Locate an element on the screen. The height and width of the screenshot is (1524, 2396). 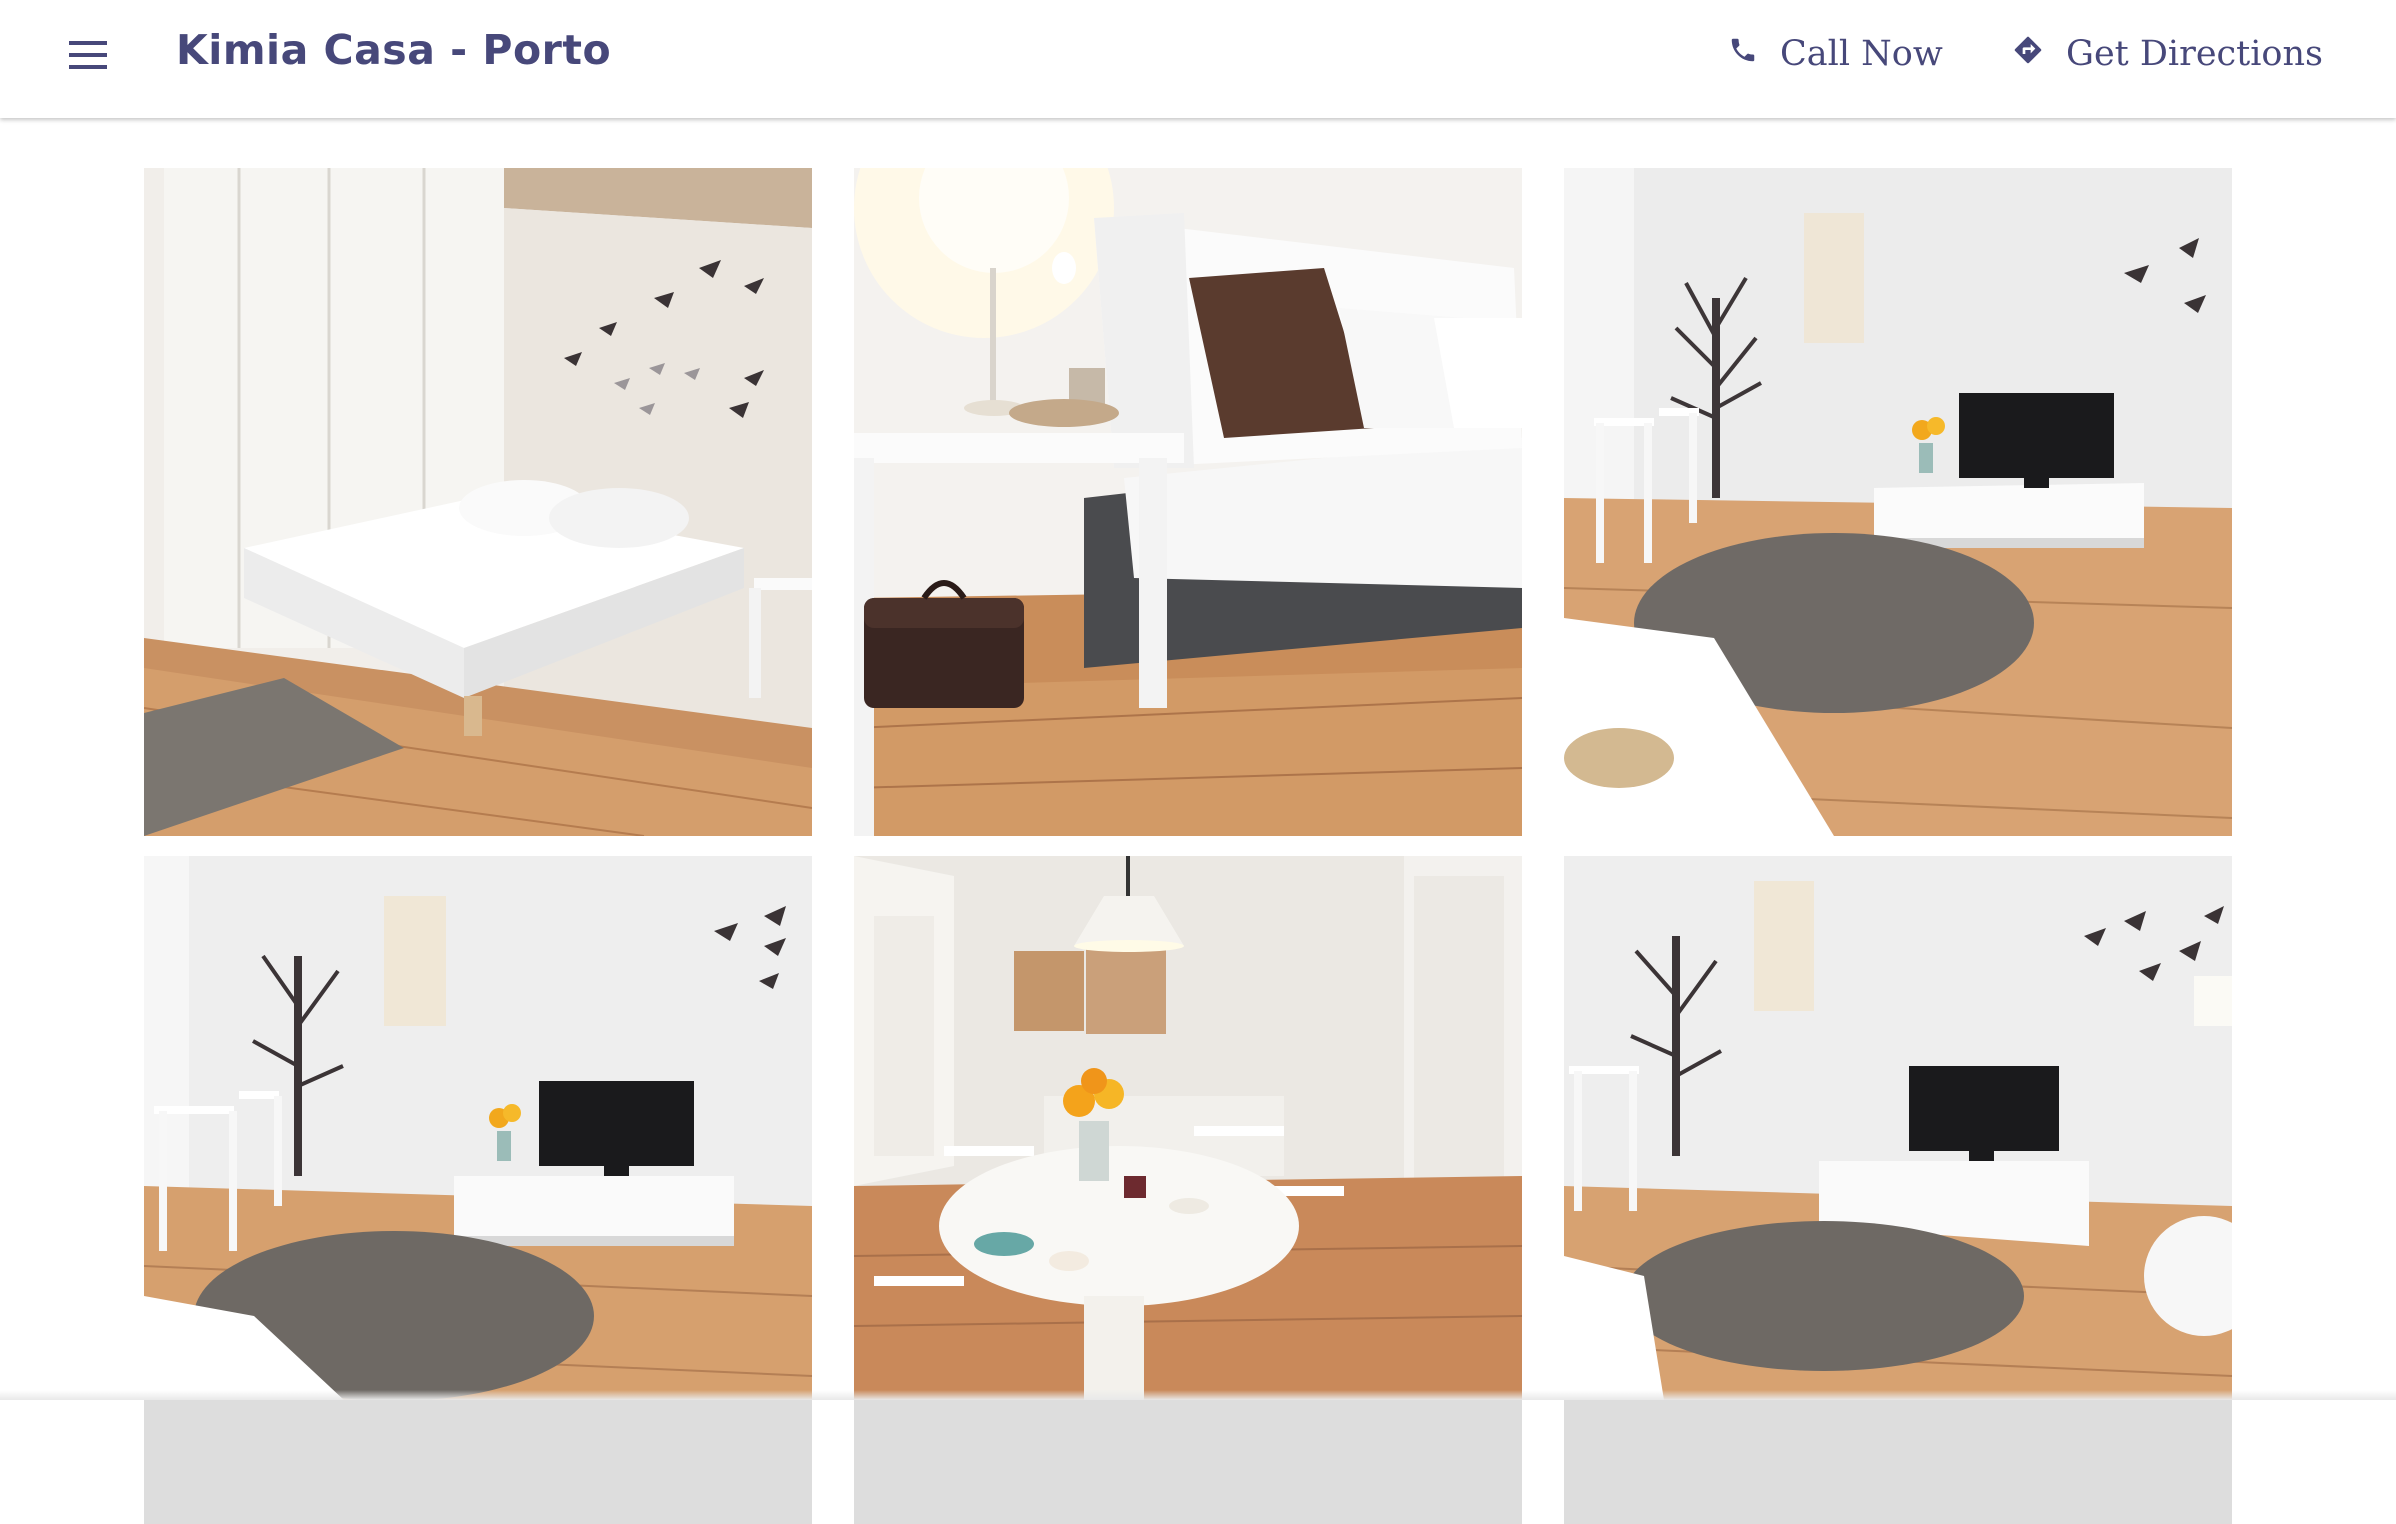
gallery-photo-living-room-wide is located at coordinates (1898, 1190).